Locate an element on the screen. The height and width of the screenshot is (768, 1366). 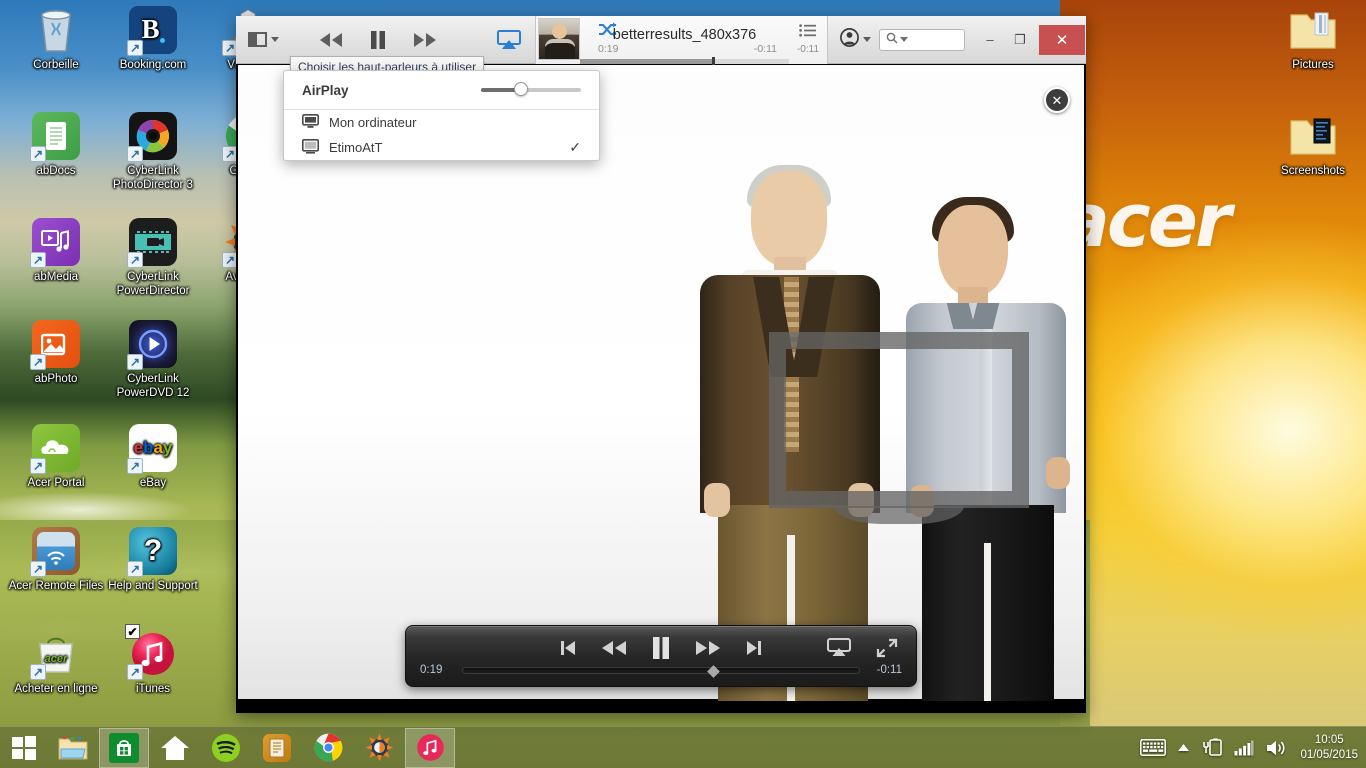
desktop-icon-booking-com: B ↗ Booking.com is located at coordinates (153, 39).